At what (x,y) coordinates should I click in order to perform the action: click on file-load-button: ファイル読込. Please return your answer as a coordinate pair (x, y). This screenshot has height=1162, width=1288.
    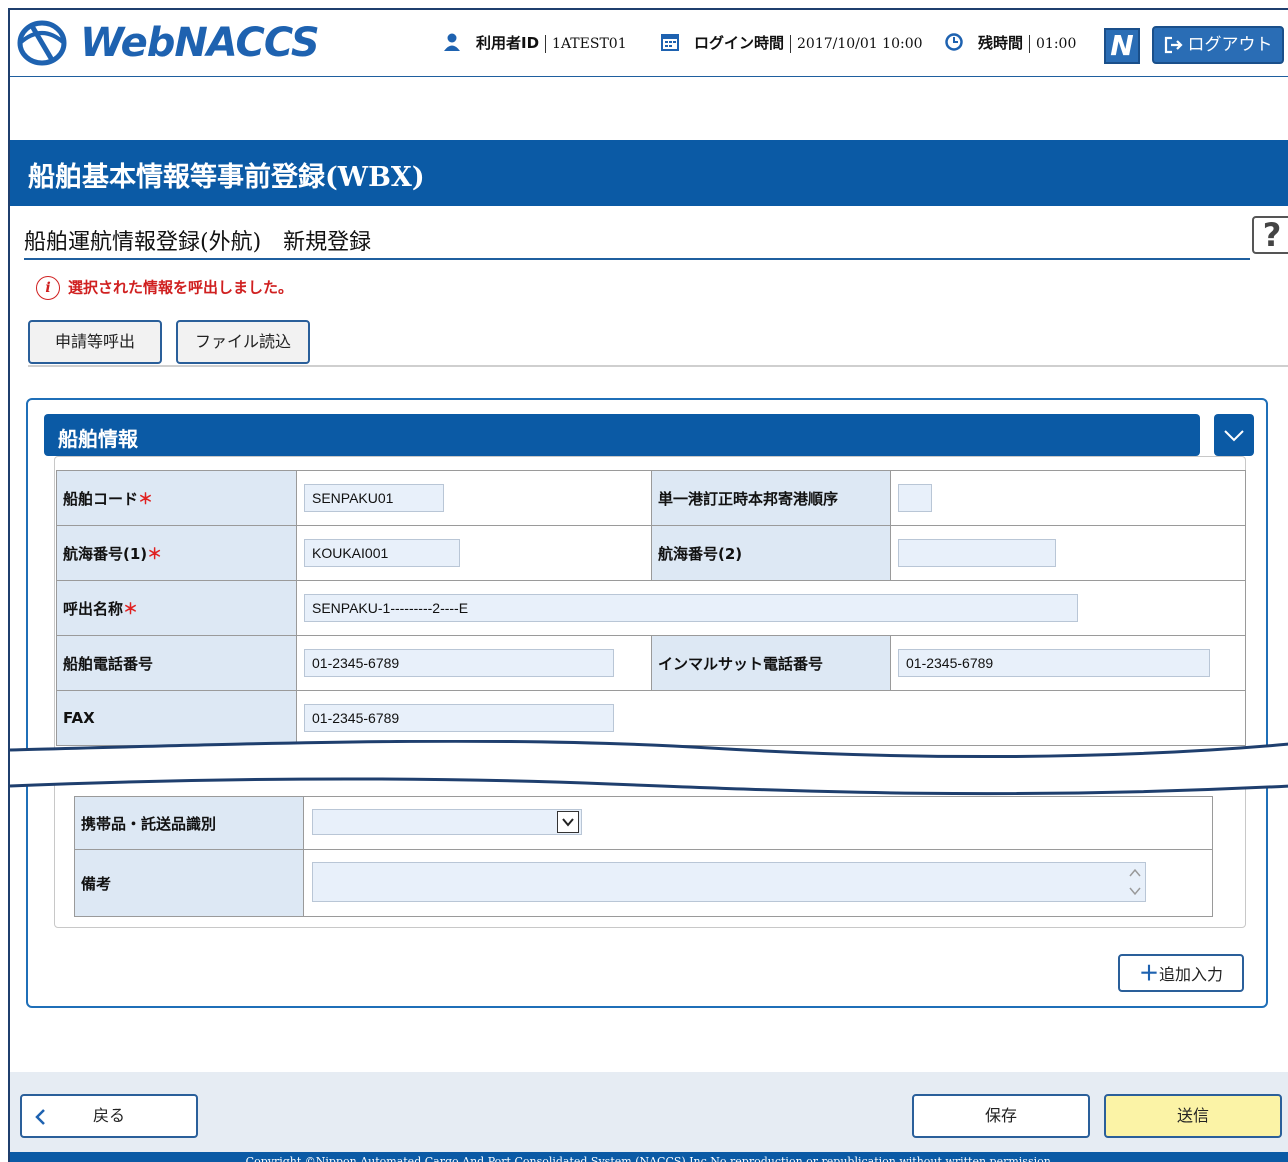
    Looking at the image, I should click on (243, 342).